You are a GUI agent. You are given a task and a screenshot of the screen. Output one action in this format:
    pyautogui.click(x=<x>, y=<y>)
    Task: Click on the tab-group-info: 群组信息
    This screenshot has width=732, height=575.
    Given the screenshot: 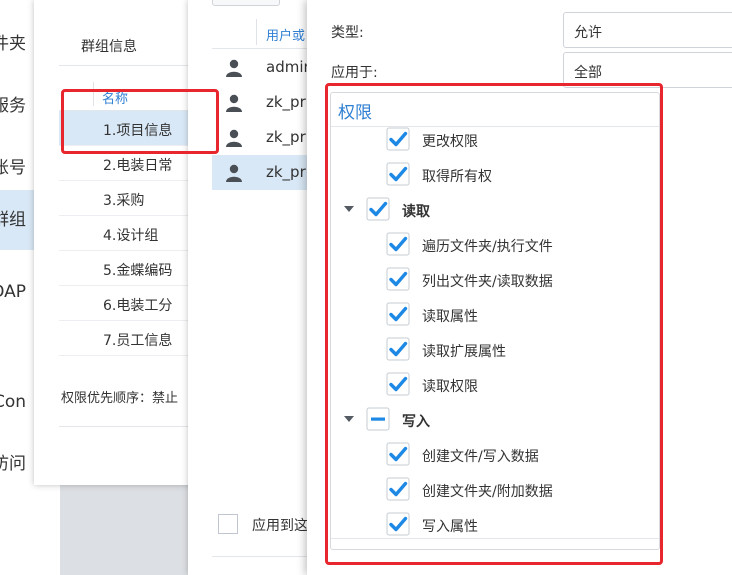 What is the action you would take?
    pyautogui.click(x=109, y=46)
    